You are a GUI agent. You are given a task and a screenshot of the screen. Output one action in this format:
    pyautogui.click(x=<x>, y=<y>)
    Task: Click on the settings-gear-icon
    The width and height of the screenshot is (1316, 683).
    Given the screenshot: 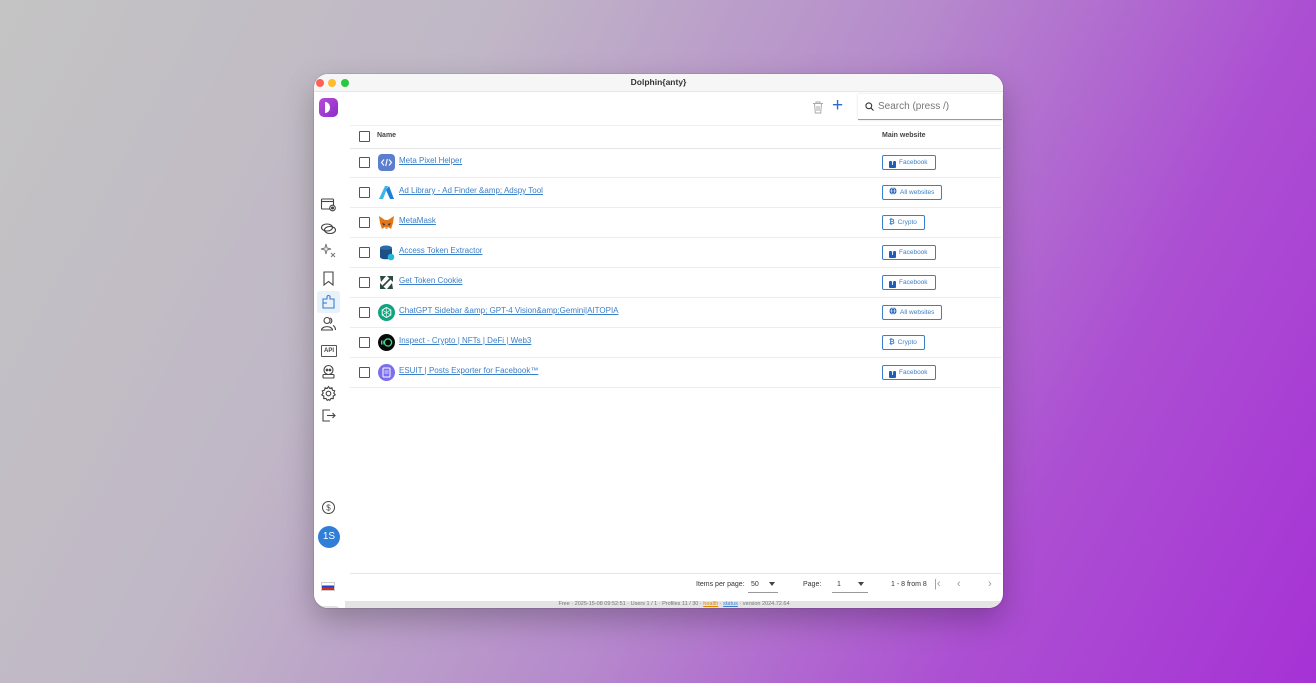 What is the action you would take?
    pyautogui.click(x=328, y=393)
    